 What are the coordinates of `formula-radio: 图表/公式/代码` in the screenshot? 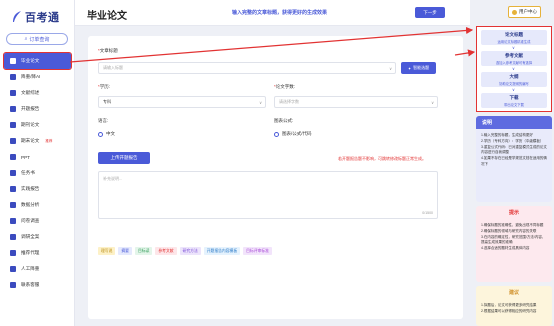 It's located at (293, 134).